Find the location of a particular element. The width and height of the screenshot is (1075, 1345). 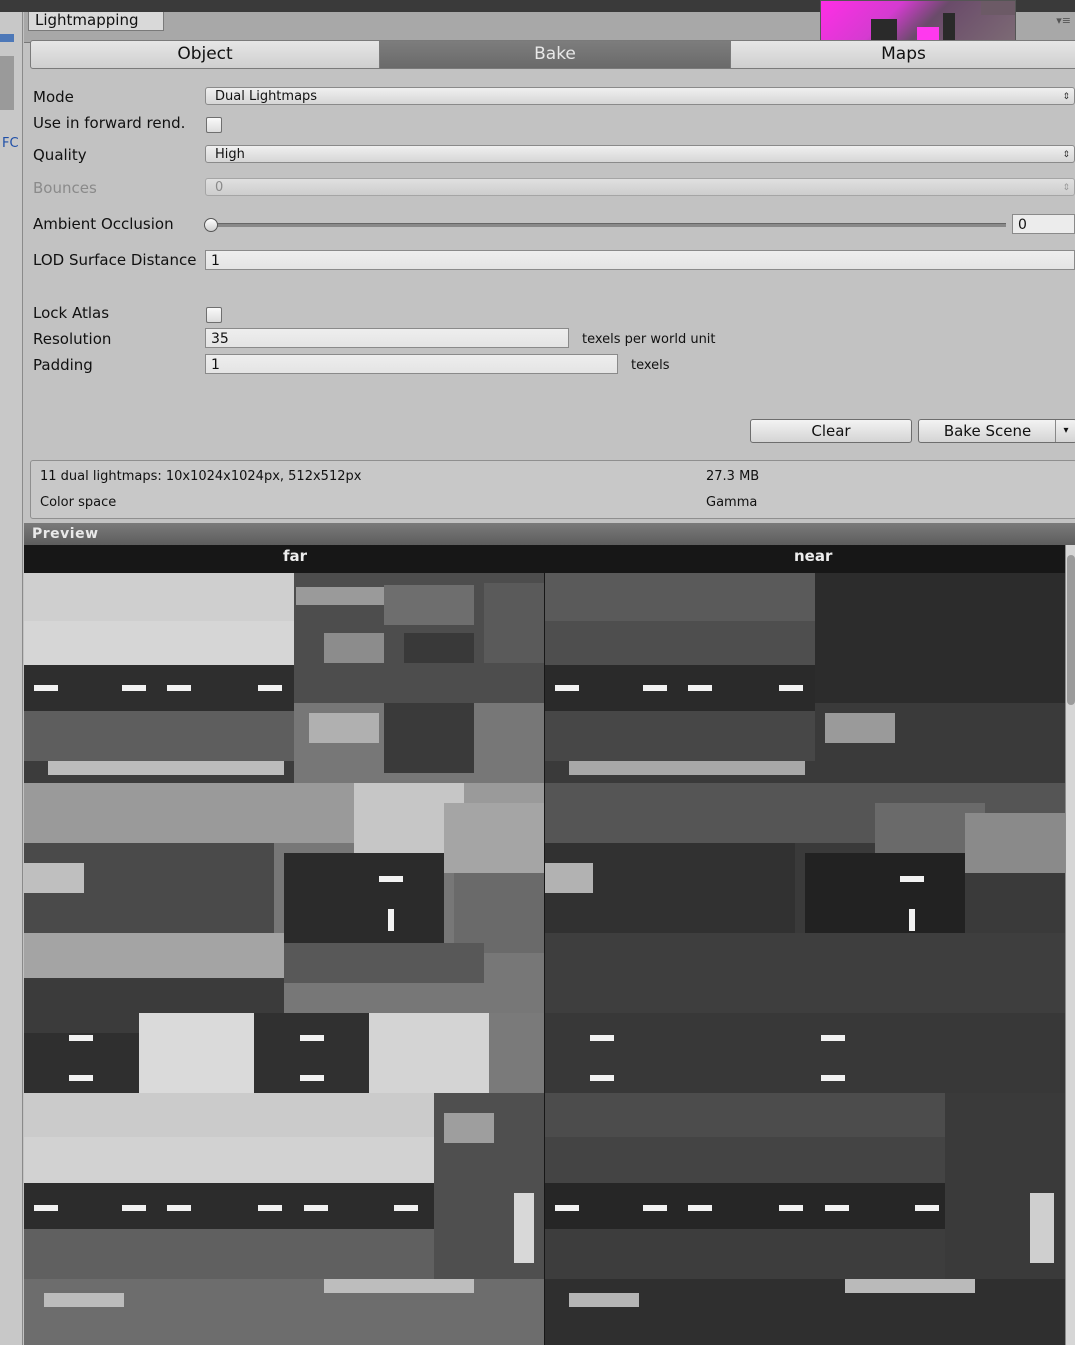

lod-surface-distance-label: LOD Surface Distance is located at coordinates (115, 260).